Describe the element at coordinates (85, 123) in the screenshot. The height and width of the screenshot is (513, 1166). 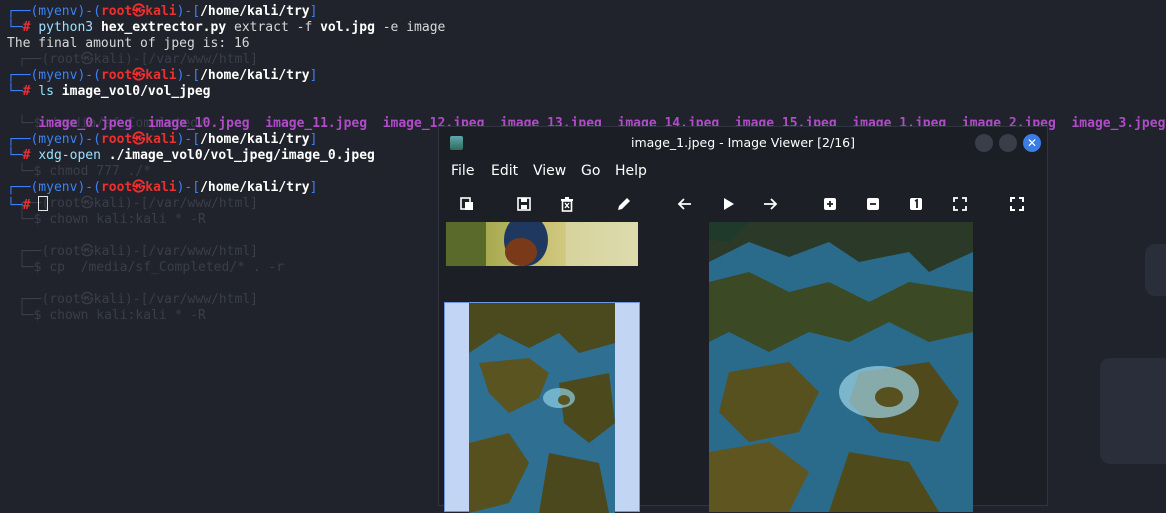
I see `file-entry: image_0.jpeg` at that location.